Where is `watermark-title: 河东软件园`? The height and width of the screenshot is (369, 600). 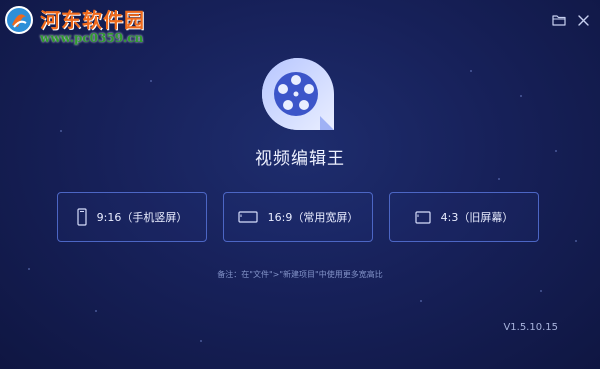
watermark-title: 河东软件园 is located at coordinates (92, 20).